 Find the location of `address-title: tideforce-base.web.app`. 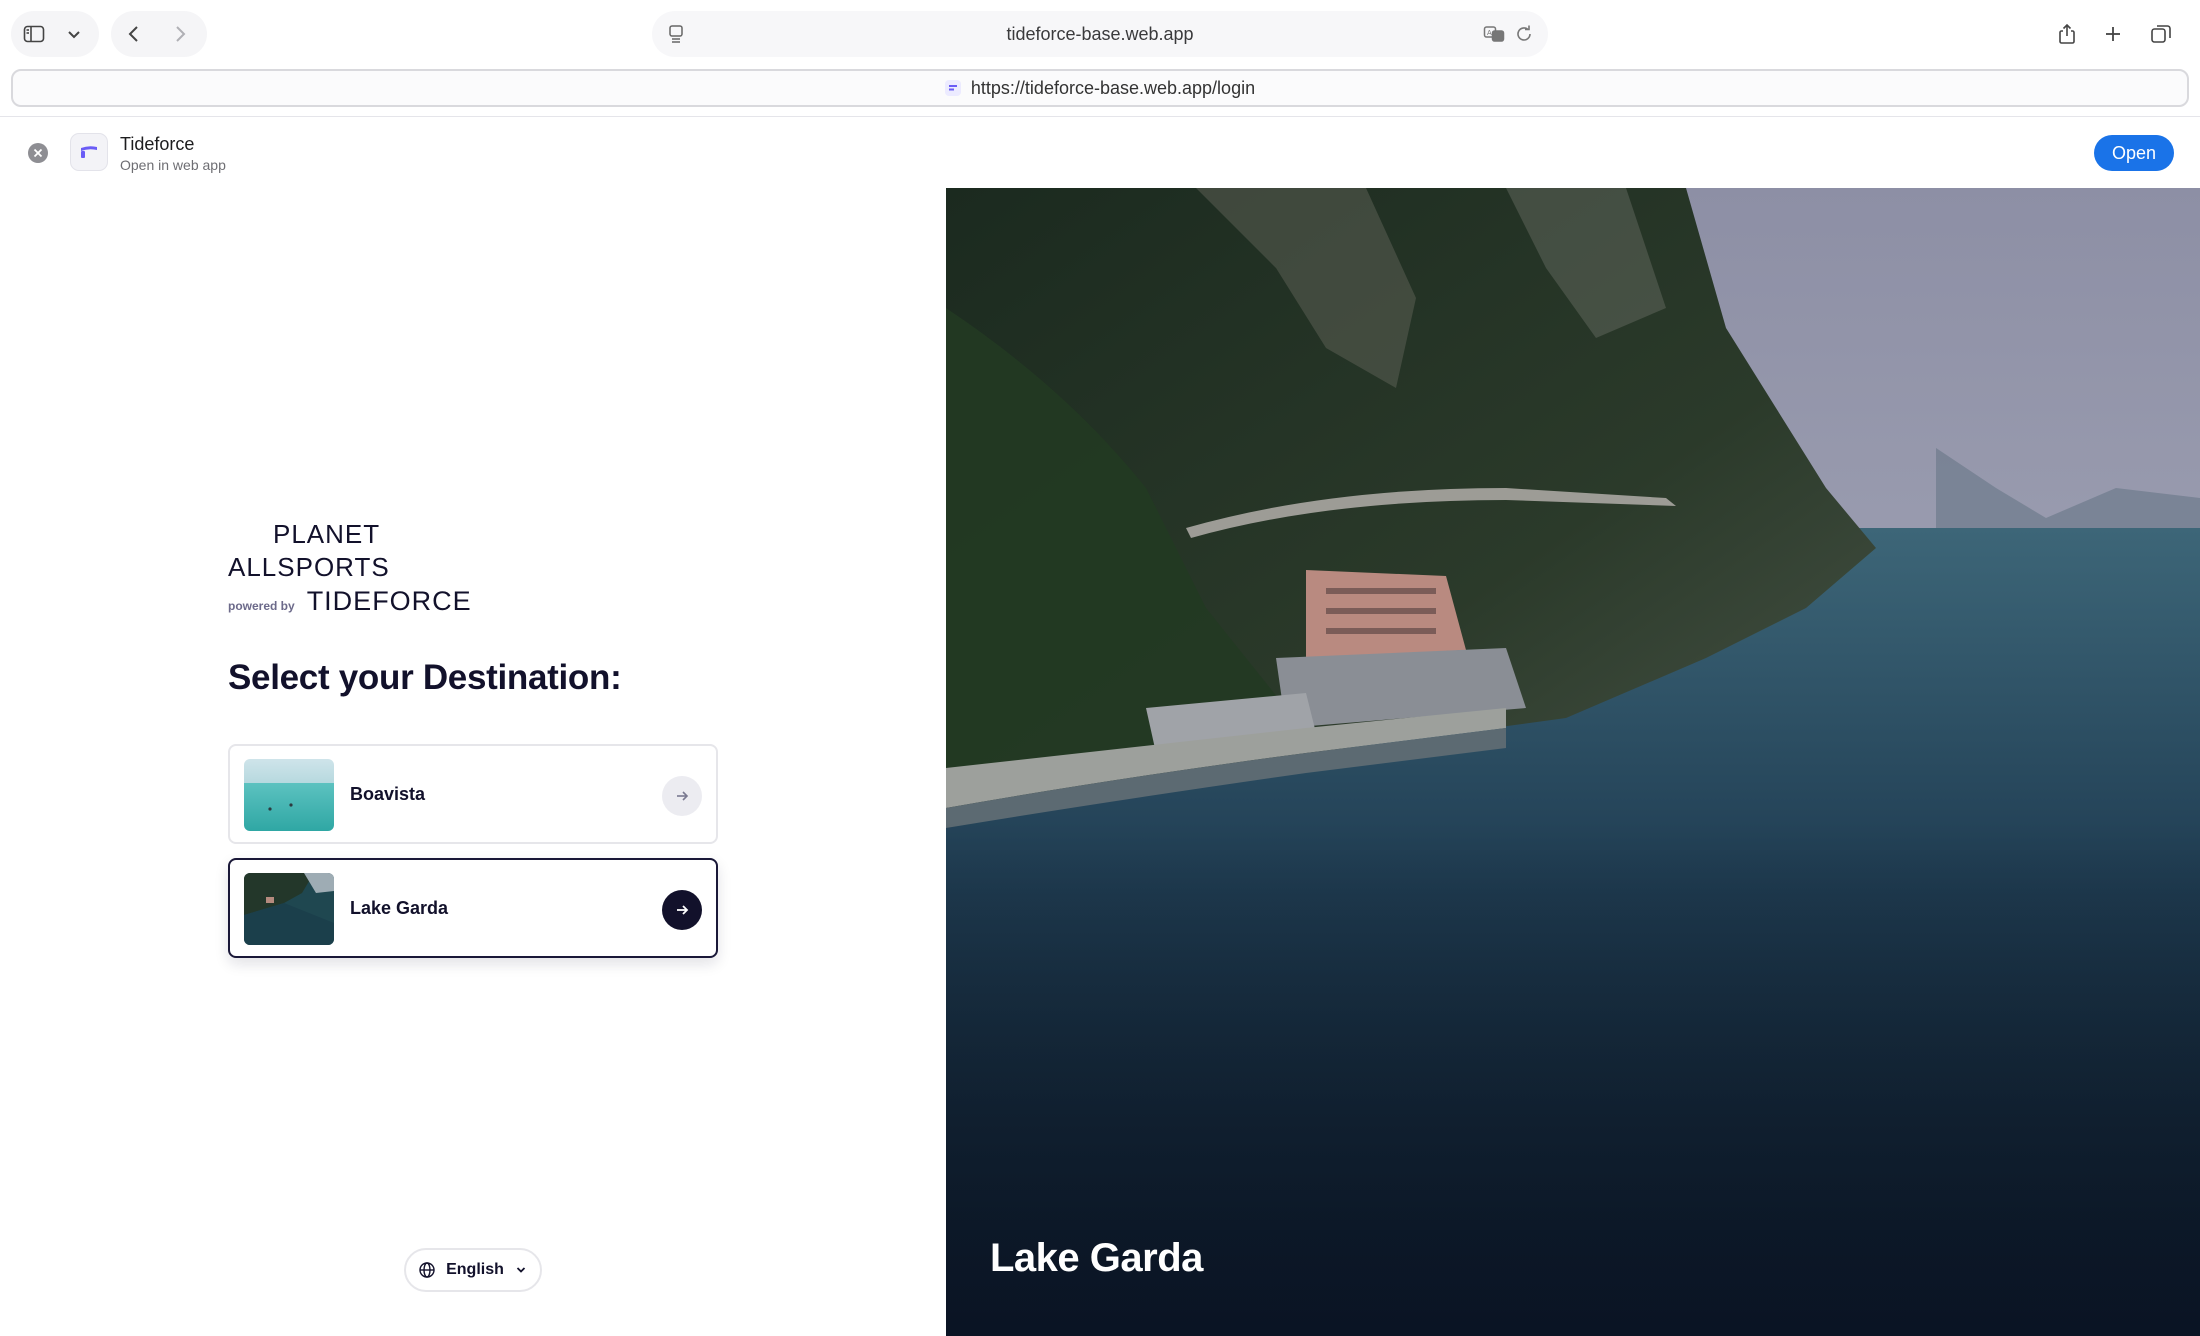

address-title: tideforce-base.web.app is located at coordinates (1100, 33).